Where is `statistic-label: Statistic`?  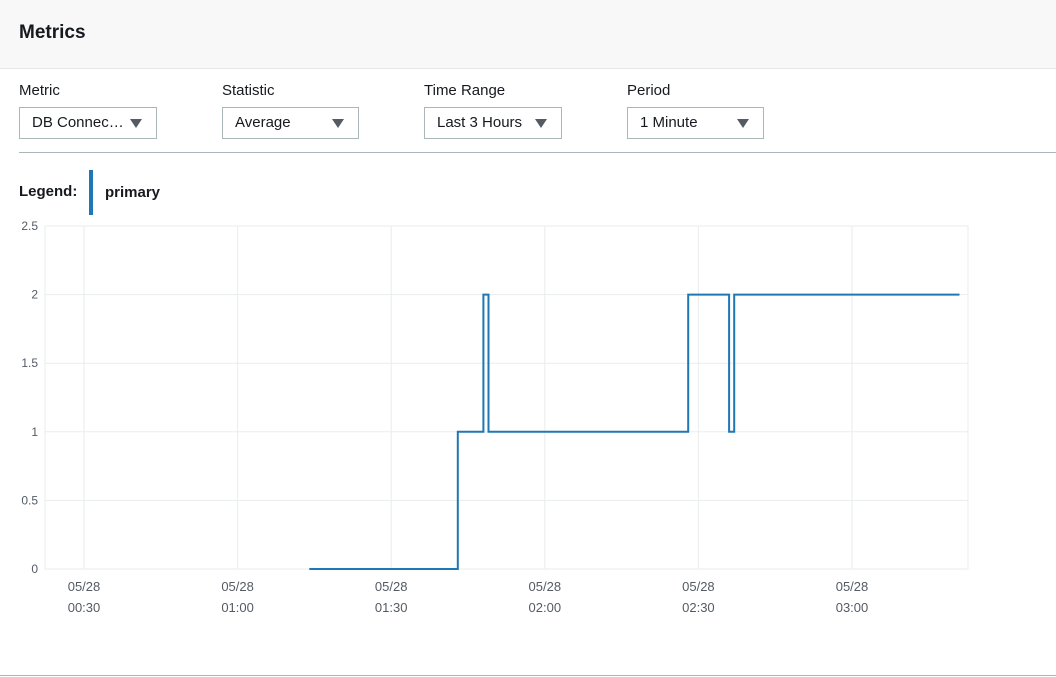 statistic-label: Statistic is located at coordinates (248, 90).